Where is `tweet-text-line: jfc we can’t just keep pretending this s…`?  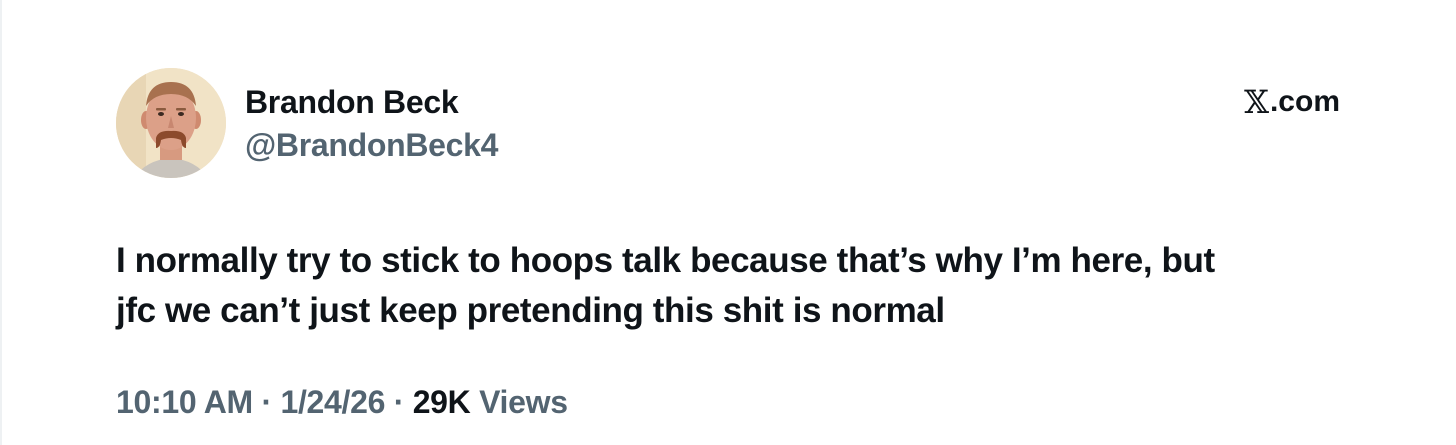
tweet-text-line: jfc we can’t just keep pretending this s… is located at coordinates (530, 310).